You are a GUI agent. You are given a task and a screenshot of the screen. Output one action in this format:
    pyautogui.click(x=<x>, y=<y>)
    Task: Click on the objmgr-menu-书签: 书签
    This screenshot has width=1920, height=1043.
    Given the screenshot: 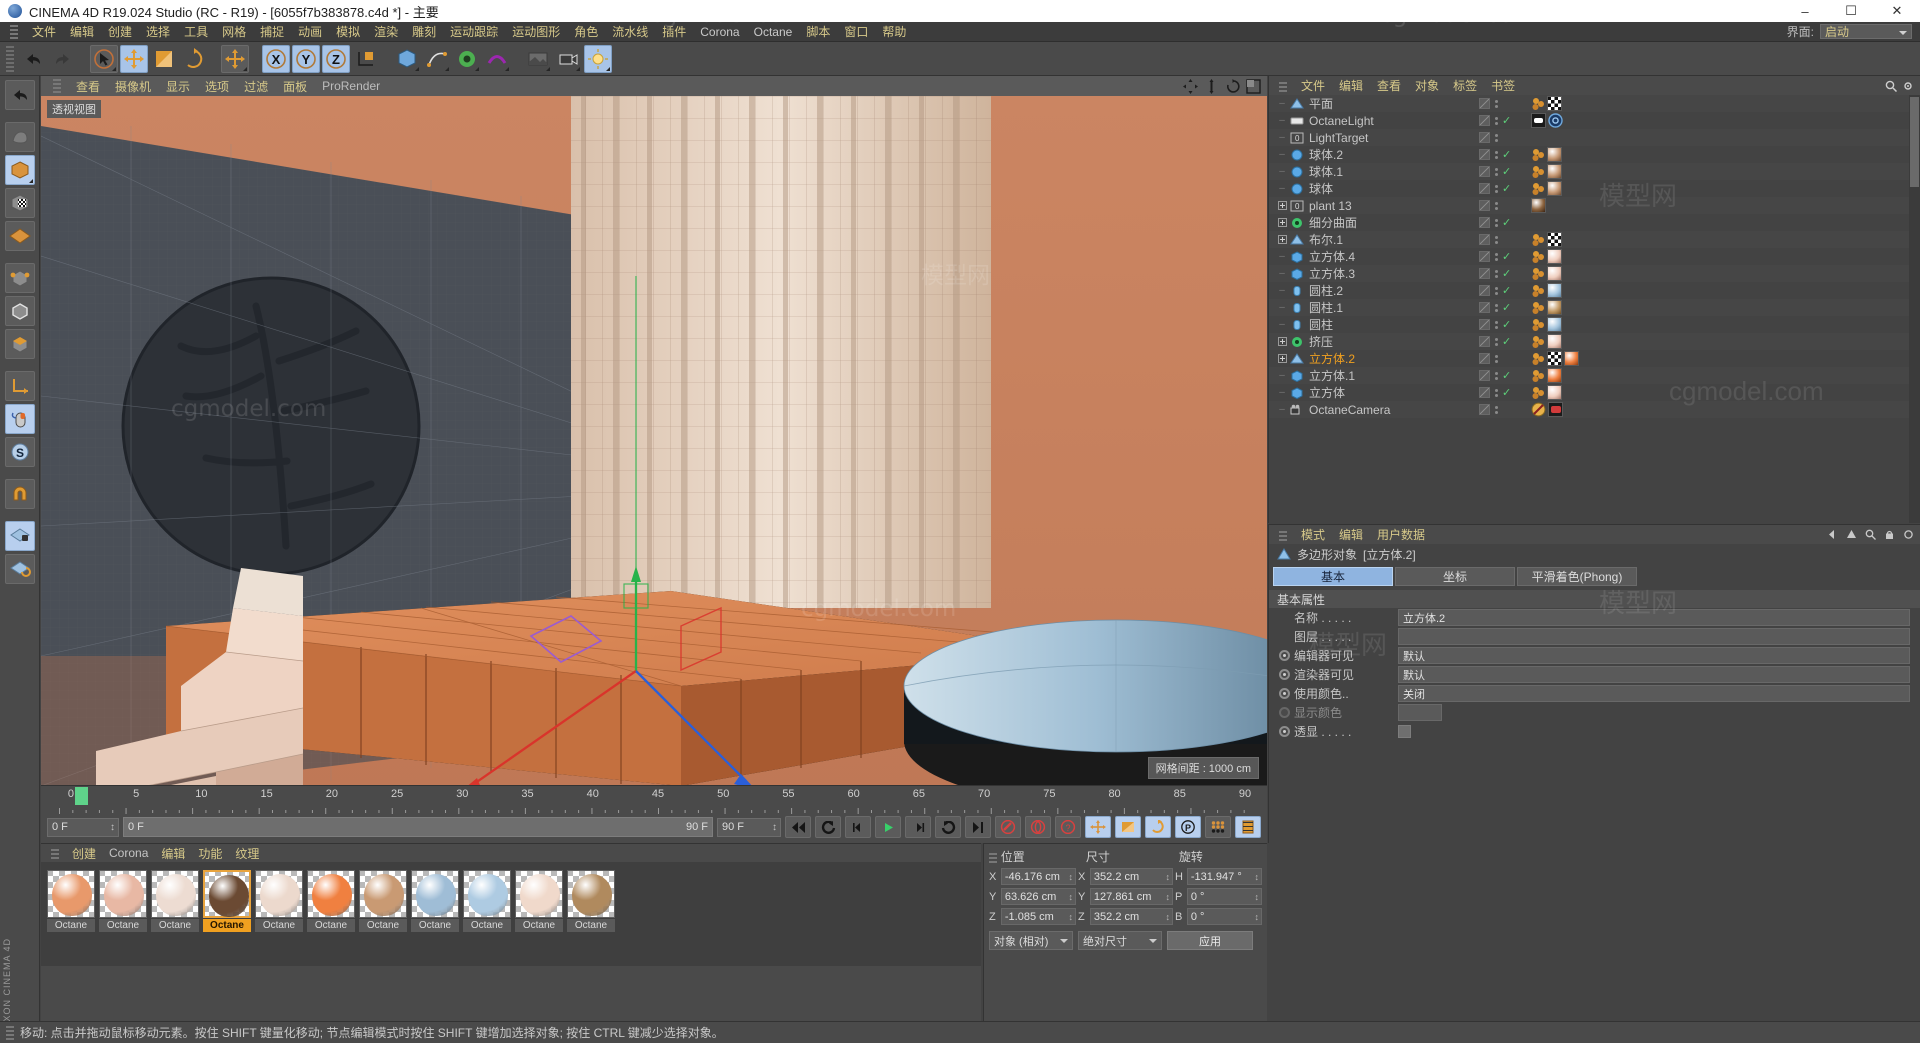 What is the action you would take?
    pyautogui.click(x=1503, y=85)
    